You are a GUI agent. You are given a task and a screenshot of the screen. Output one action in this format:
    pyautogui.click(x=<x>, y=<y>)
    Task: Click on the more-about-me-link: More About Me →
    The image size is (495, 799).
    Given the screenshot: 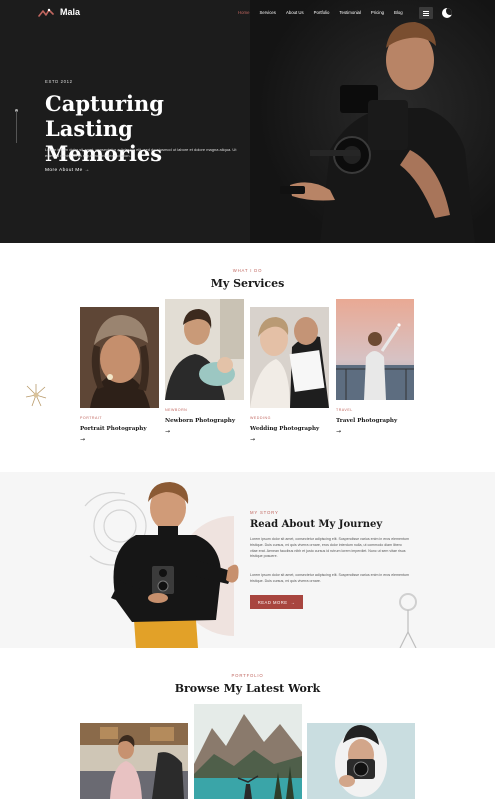 What is the action you would take?
    pyautogui.click(x=67, y=170)
    